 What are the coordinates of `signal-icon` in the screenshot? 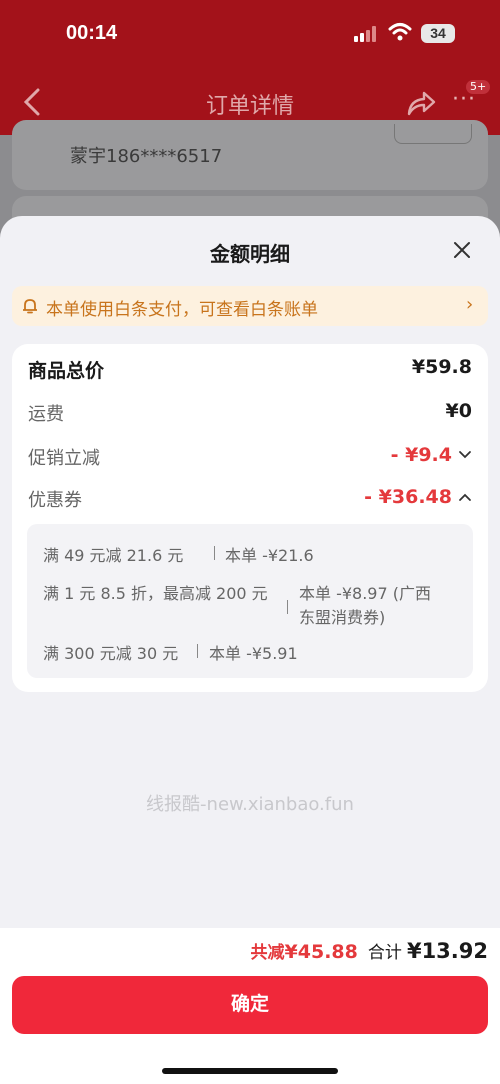 It's located at (365, 34).